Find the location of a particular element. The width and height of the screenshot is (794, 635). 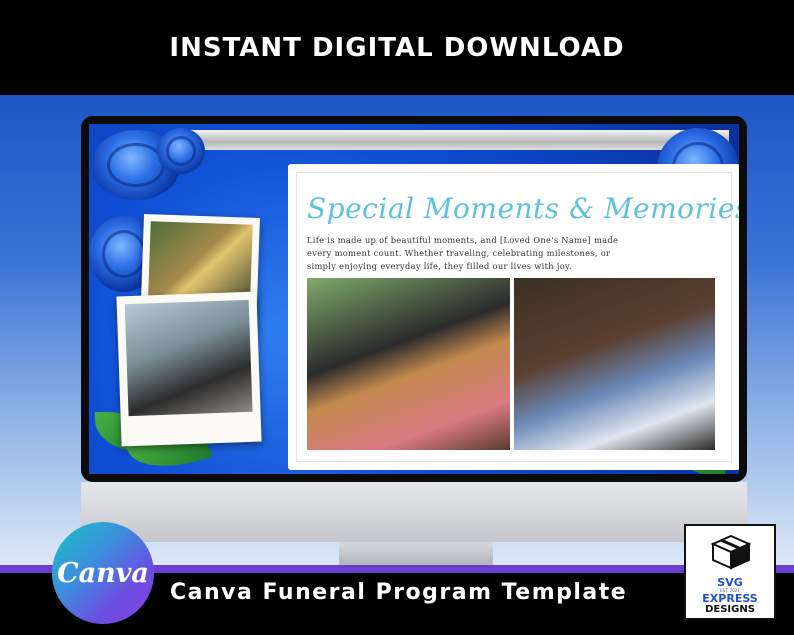

graduation-photo is located at coordinates (408, 364).